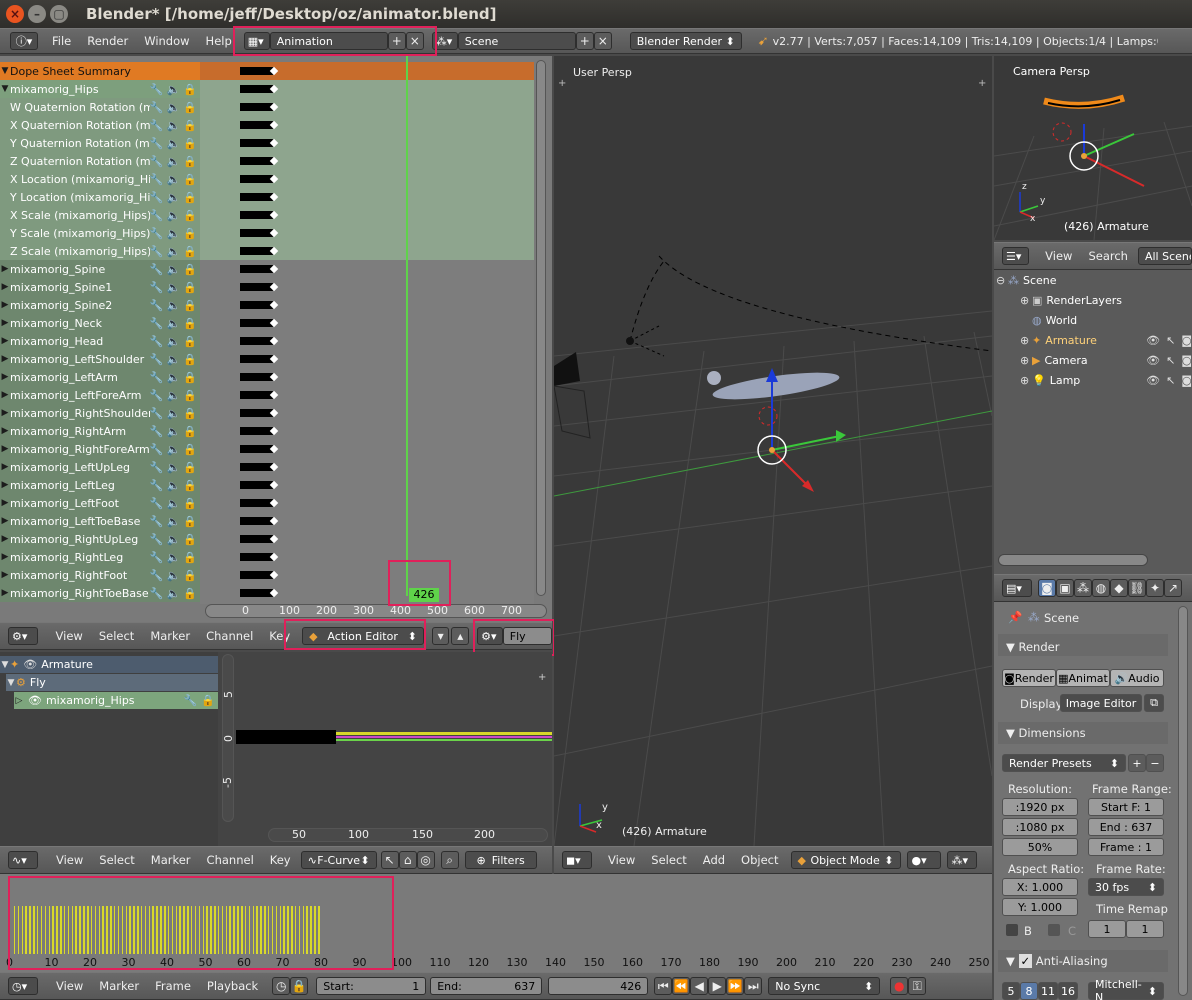 This screenshot has width=1192, height=1000. I want to click on channel-fcurve: Y Location (mixamorig_Hips)🔧🔈🔒, so click(100, 197).